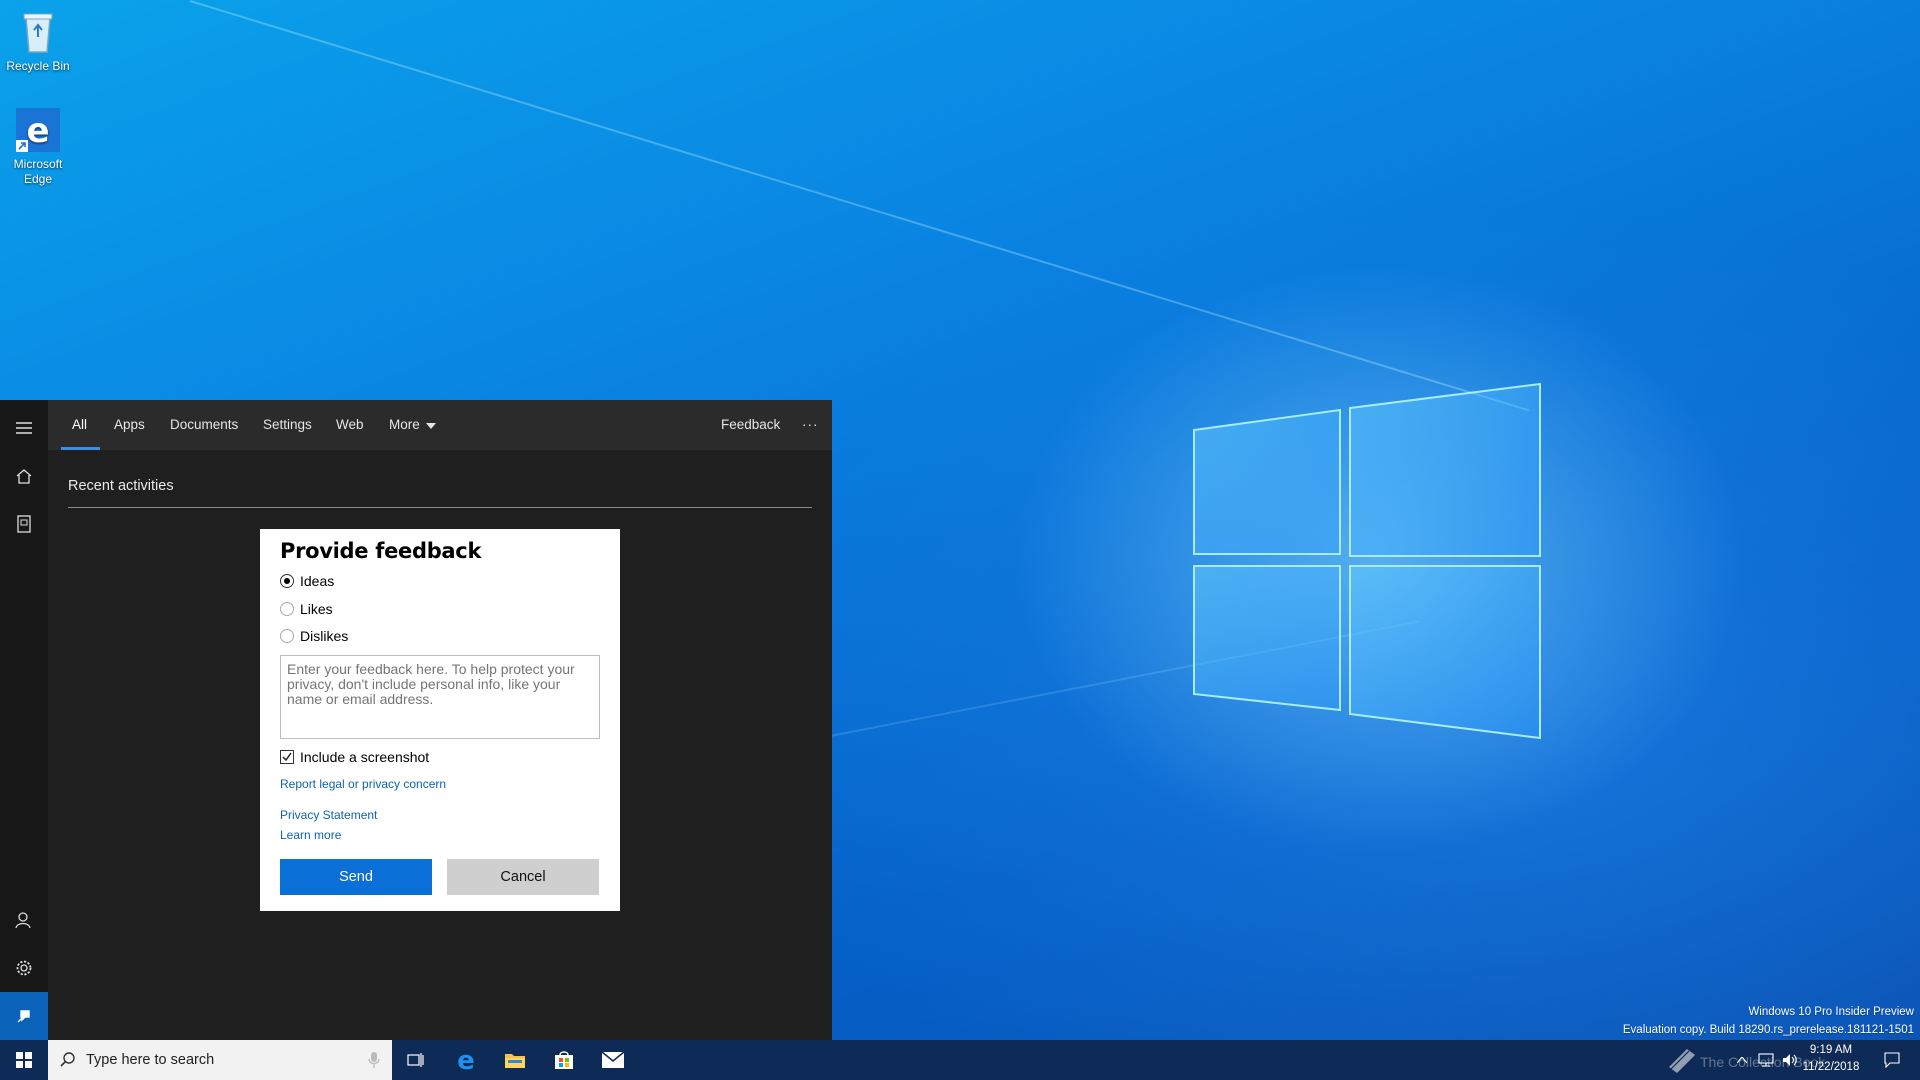 The width and height of the screenshot is (1920, 1080). What do you see at coordinates (350, 425) in the screenshot?
I see `tab-web: Web` at bounding box center [350, 425].